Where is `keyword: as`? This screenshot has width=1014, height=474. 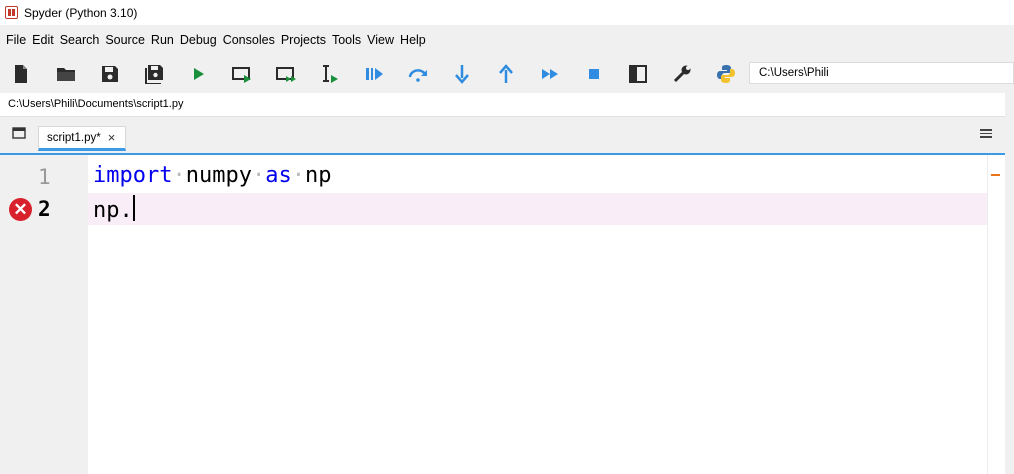
keyword: as is located at coordinates (278, 175).